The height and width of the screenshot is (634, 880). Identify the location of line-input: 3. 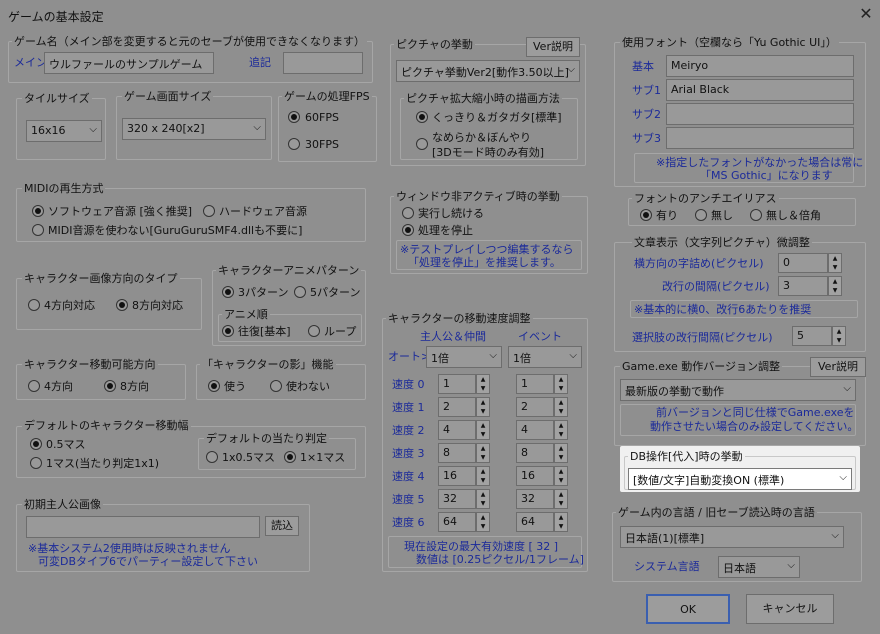
(803, 286).